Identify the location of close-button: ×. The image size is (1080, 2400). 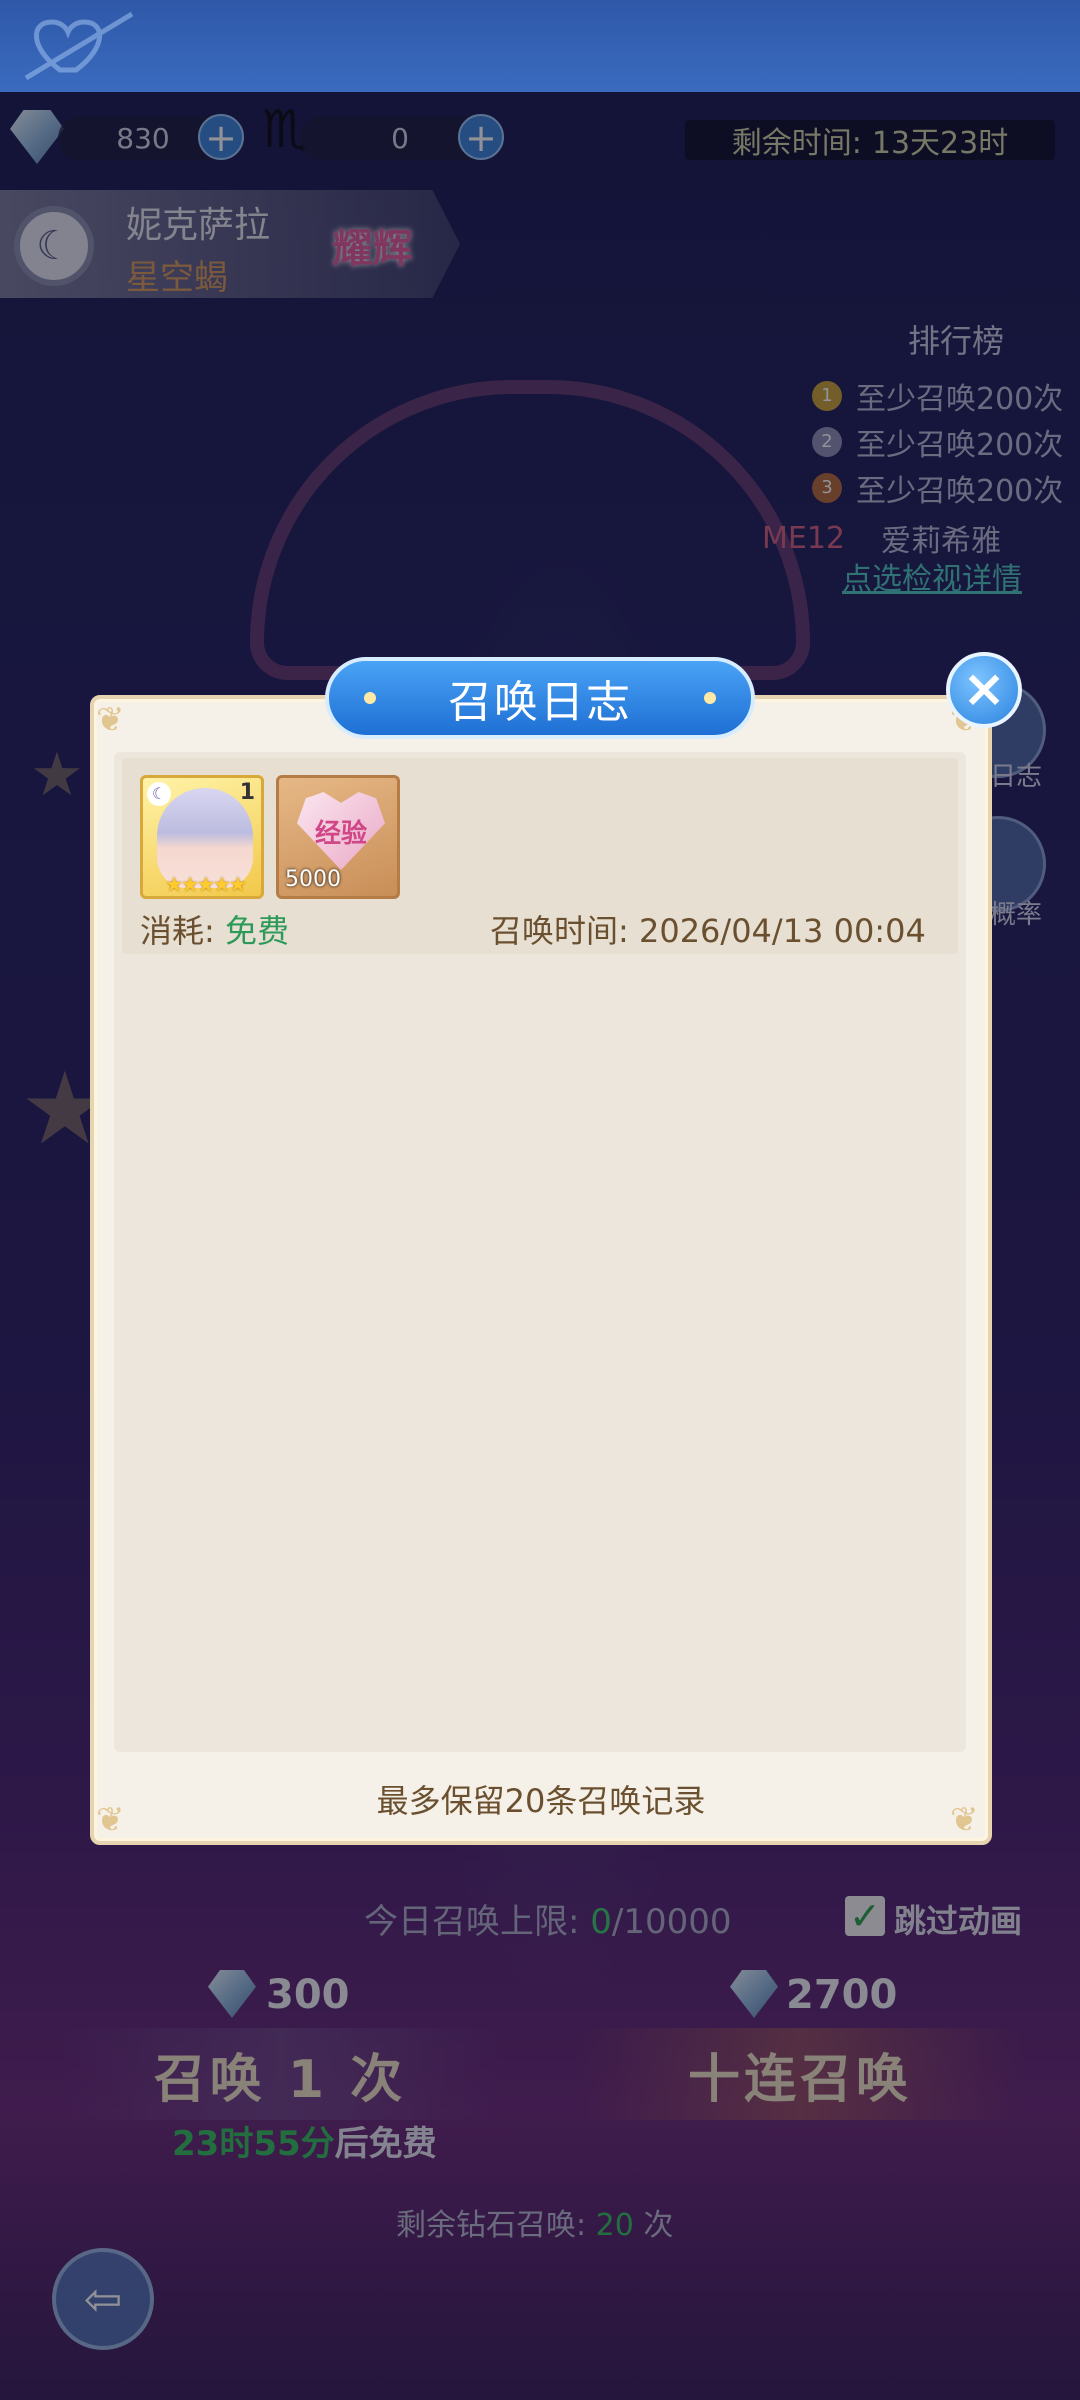
(984, 690).